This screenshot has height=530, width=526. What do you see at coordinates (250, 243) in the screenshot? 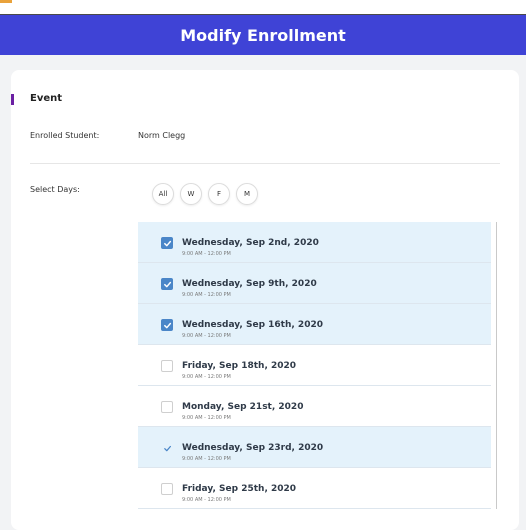
I see `session-date: Wednesday, Sep 2nd, 2020` at bounding box center [250, 243].